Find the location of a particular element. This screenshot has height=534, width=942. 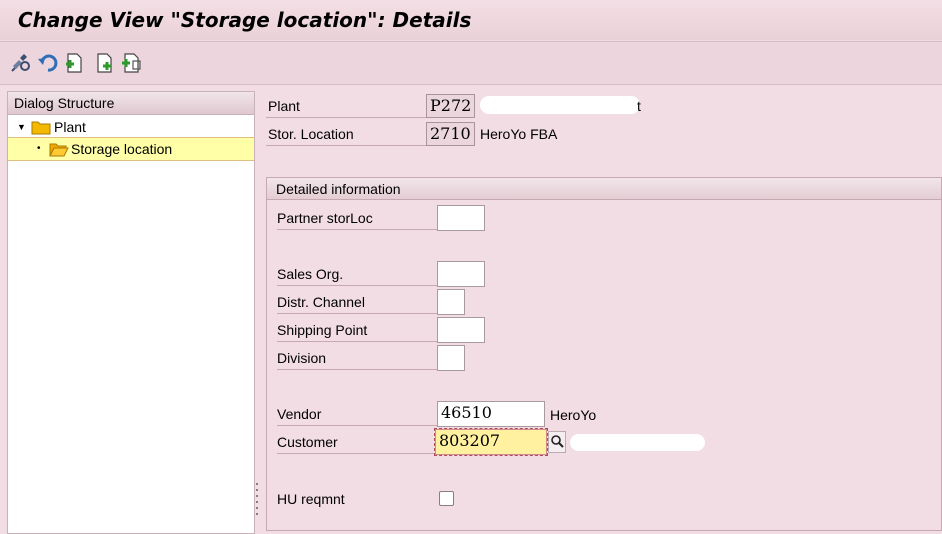

open-folder-icon is located at coordinates (59, 152).